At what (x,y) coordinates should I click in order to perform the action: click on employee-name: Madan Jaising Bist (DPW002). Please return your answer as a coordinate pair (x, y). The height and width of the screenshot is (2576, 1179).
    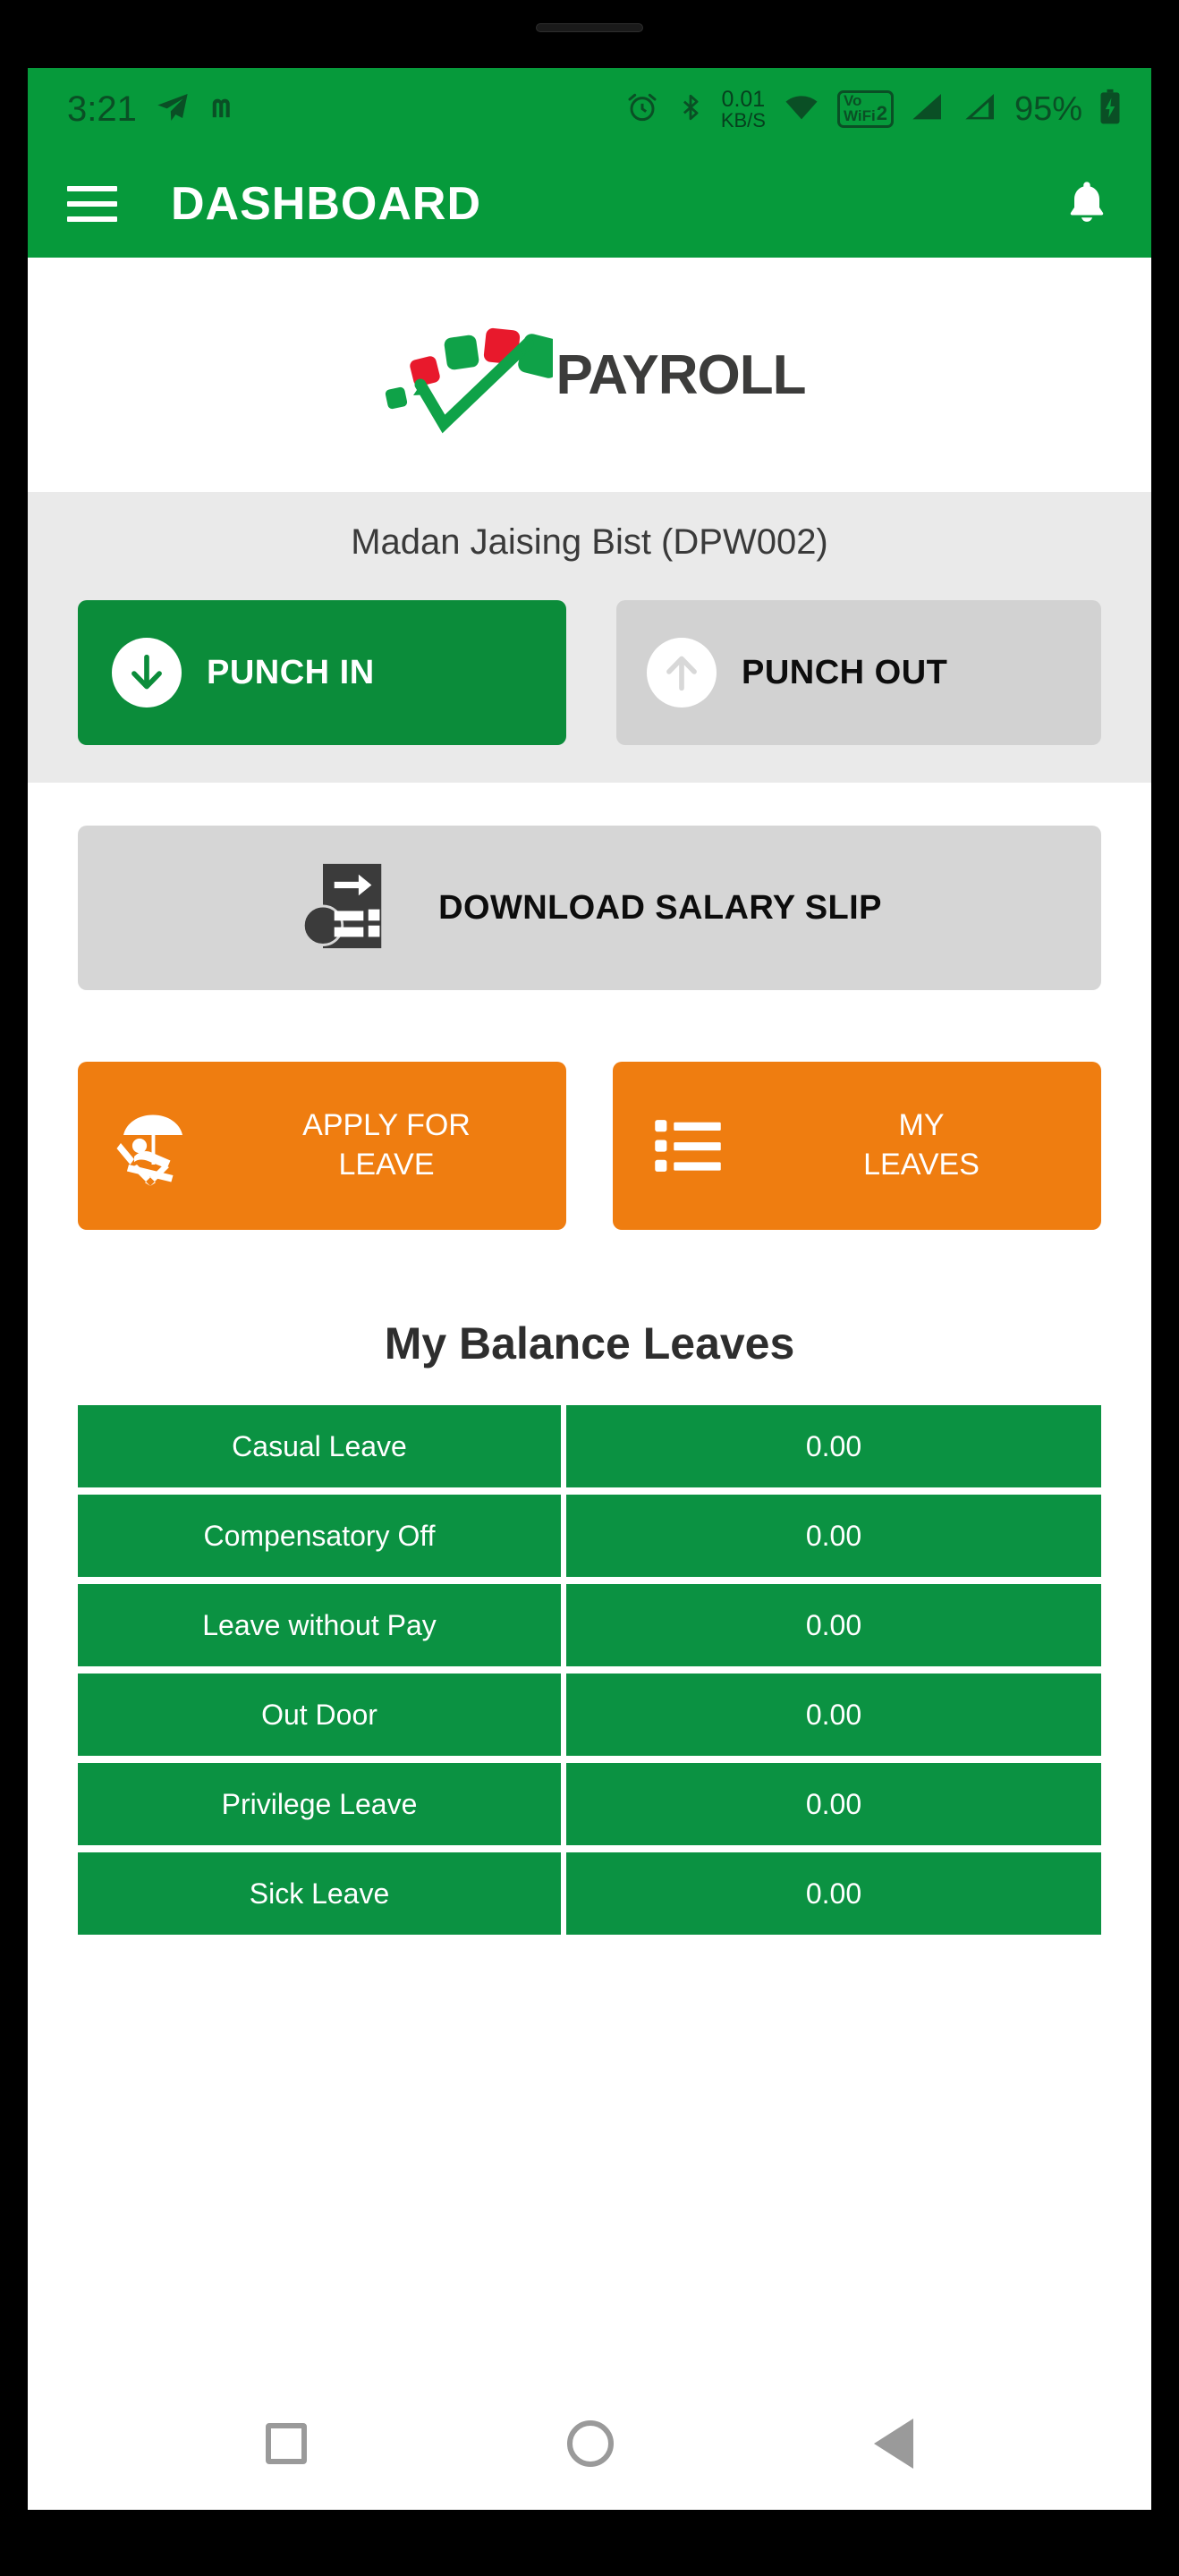
    Looking at the image, I should click on (590, 542).